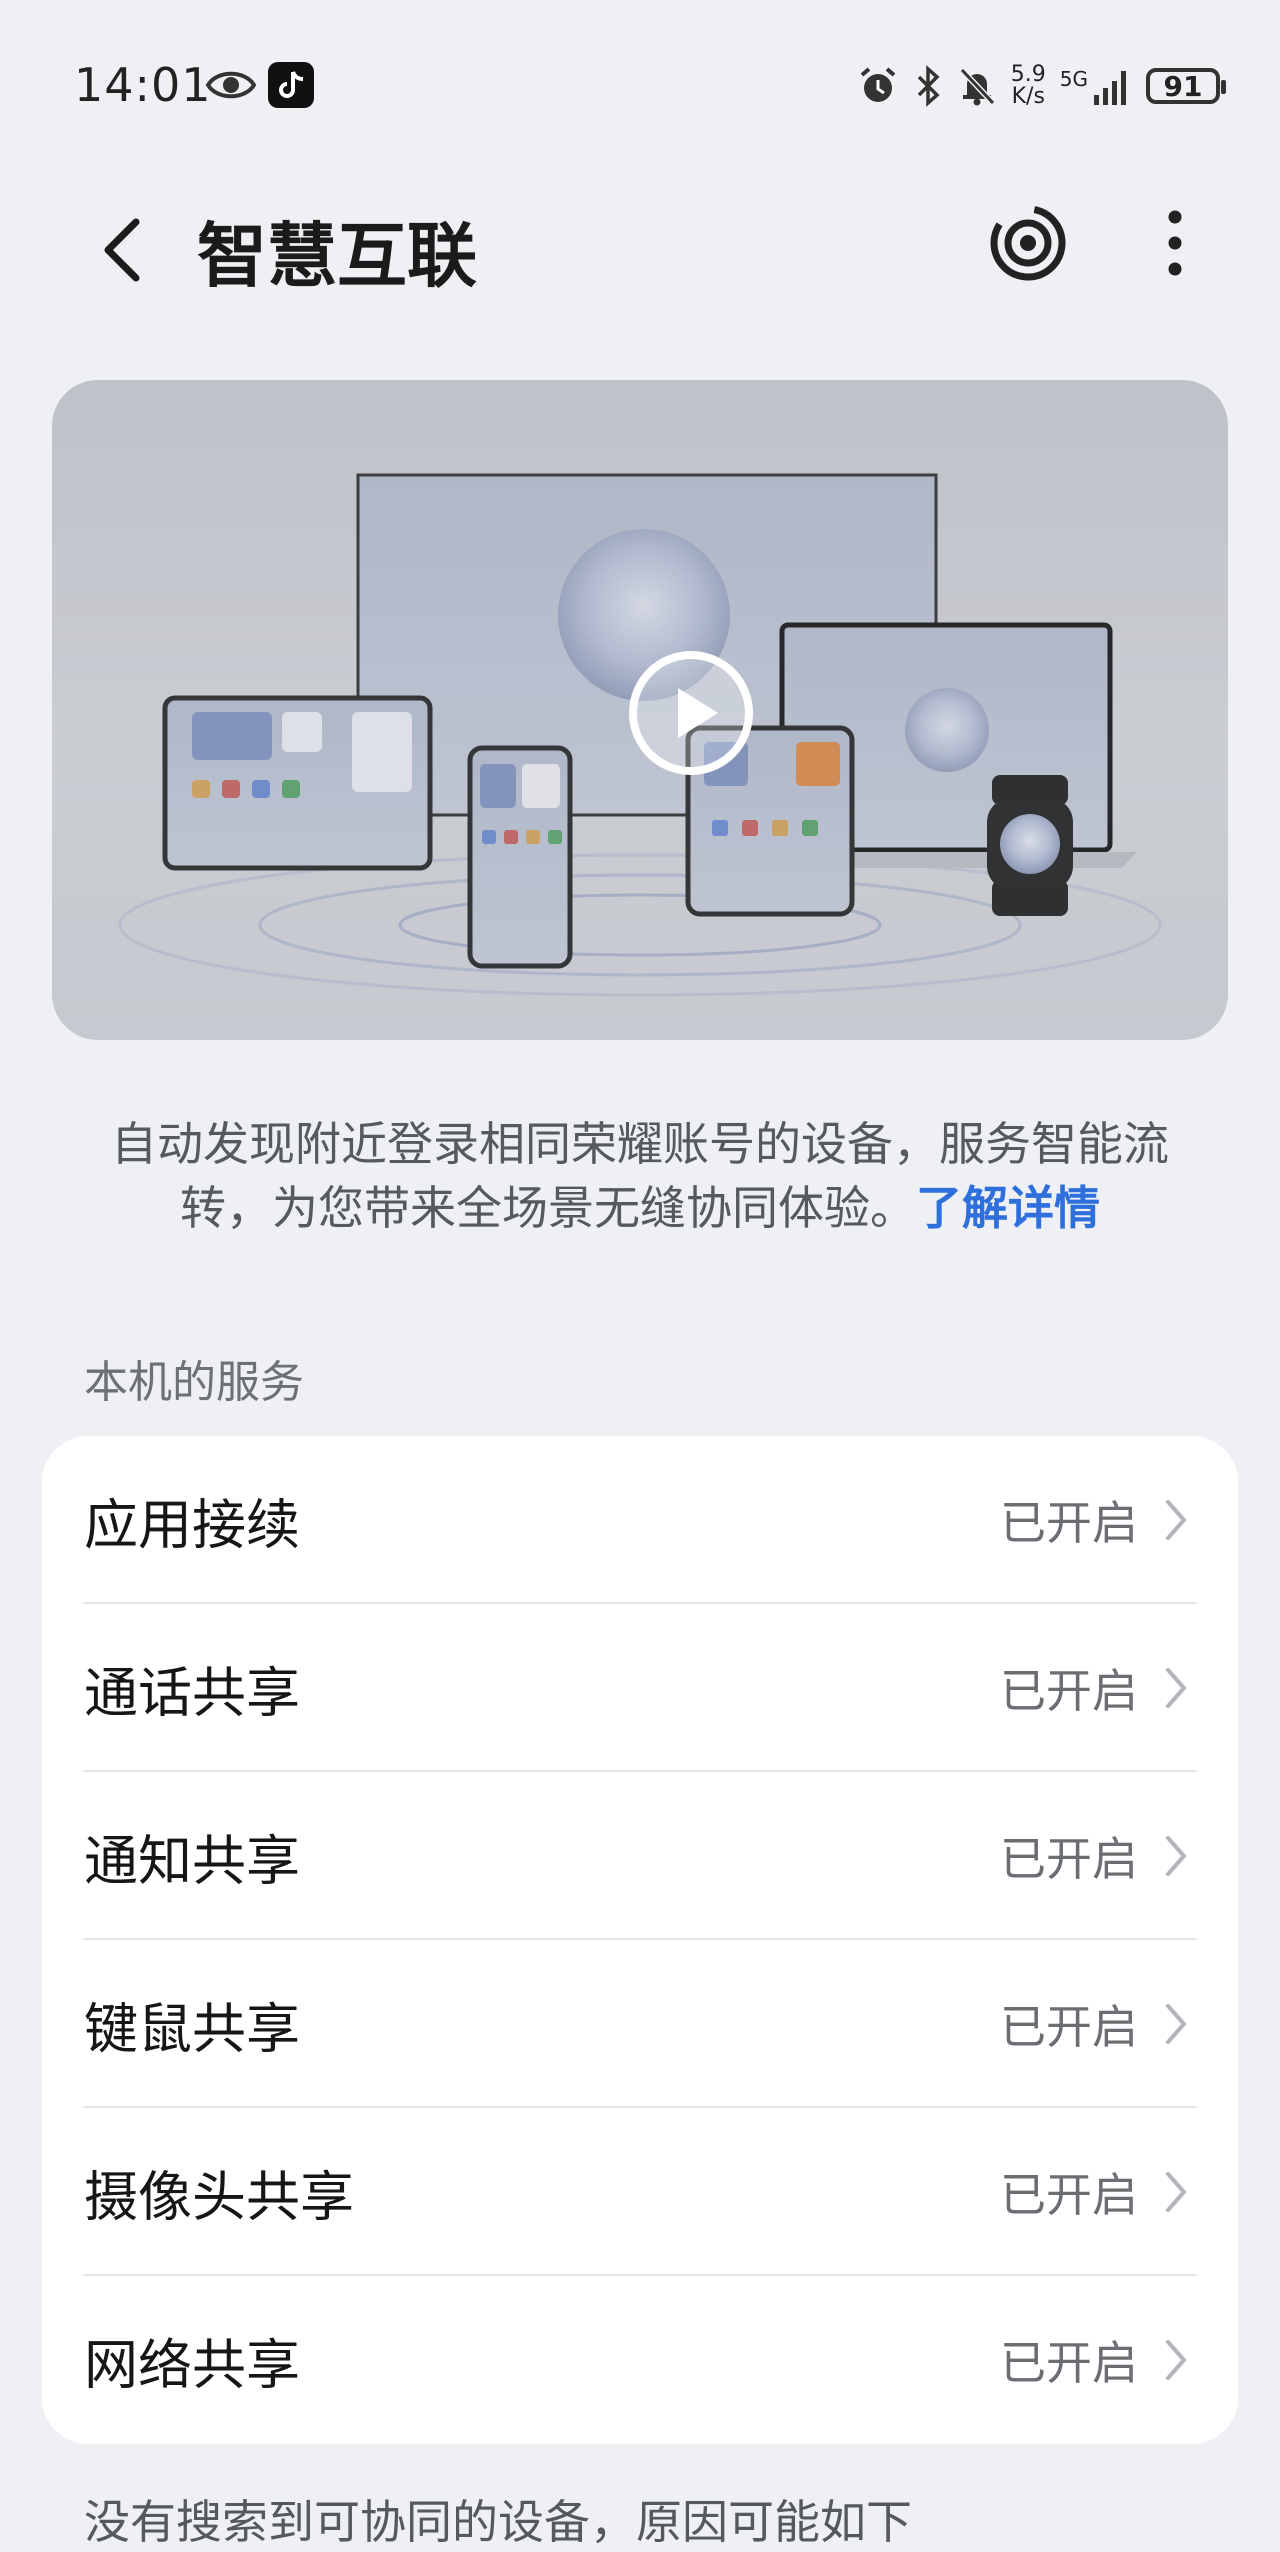  I want to click on service-label: 通知共享, so click(192, 1861).